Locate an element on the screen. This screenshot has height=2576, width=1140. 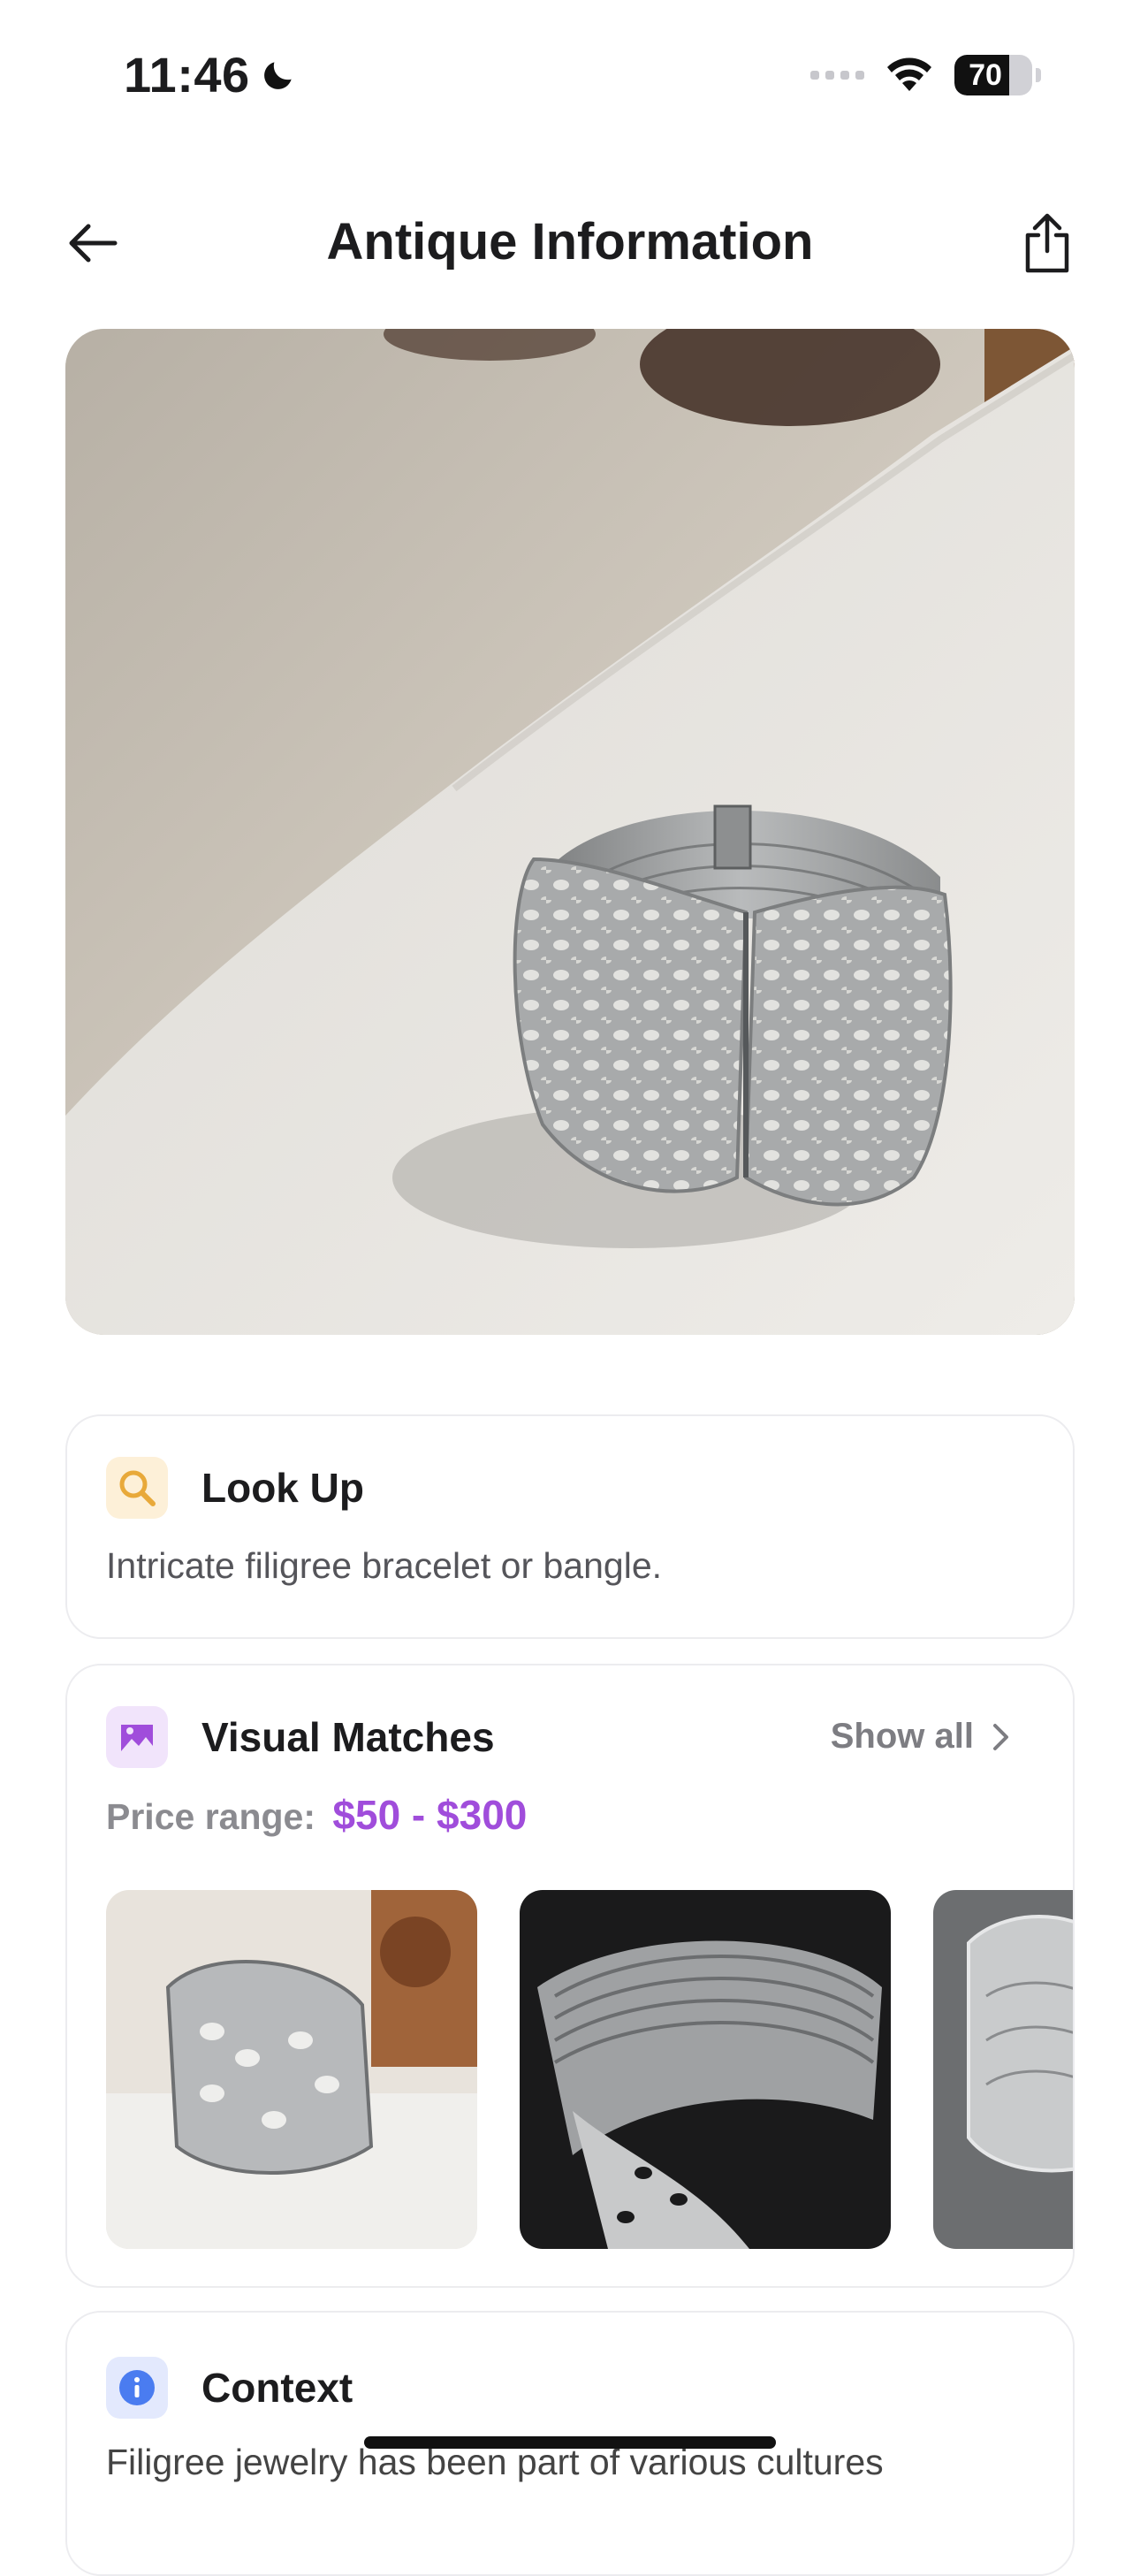
price-range-value: $50 - $300 is located at coordinates (430, 1815).